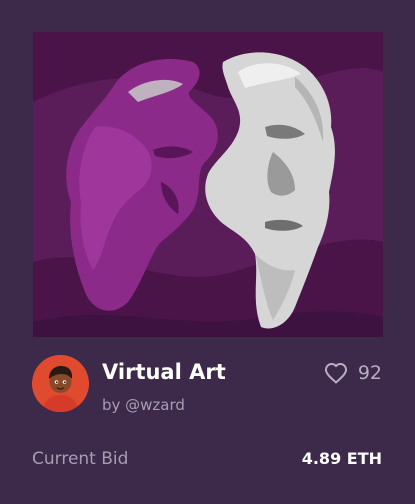 The width and height of the screenshot is (415, 504). I want to click on user-avatar-icon, so click(60, 383).